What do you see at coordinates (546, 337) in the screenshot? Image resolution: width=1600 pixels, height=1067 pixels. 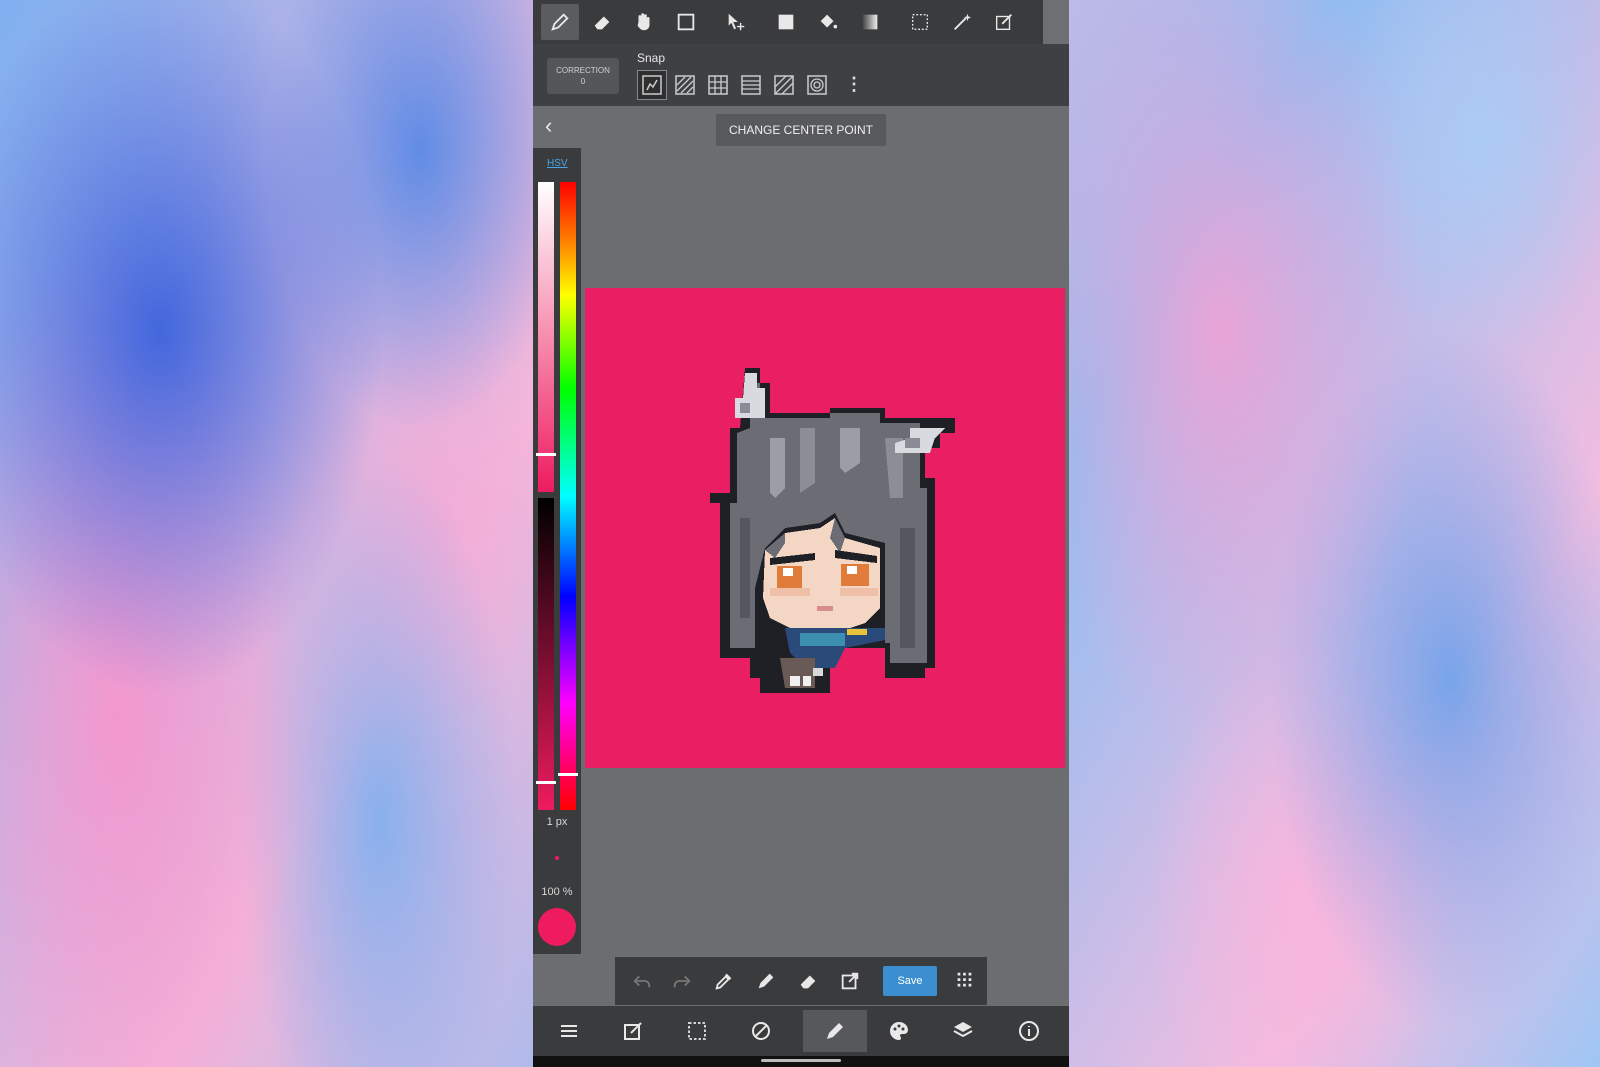 I see `saturation-slider` at bounding box center [546, 337].